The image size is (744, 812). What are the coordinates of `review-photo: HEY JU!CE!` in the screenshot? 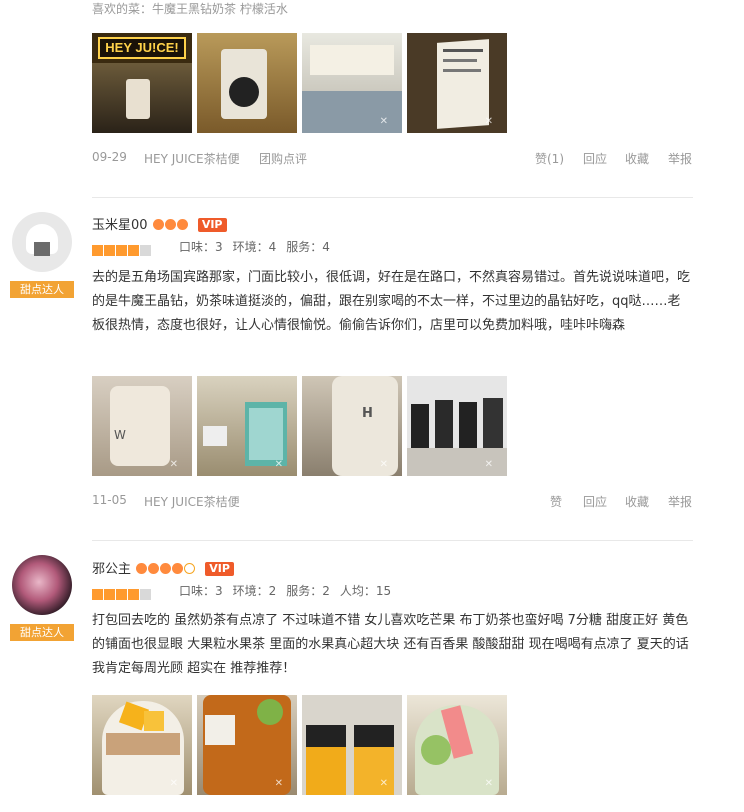 It's located at (142, 83).